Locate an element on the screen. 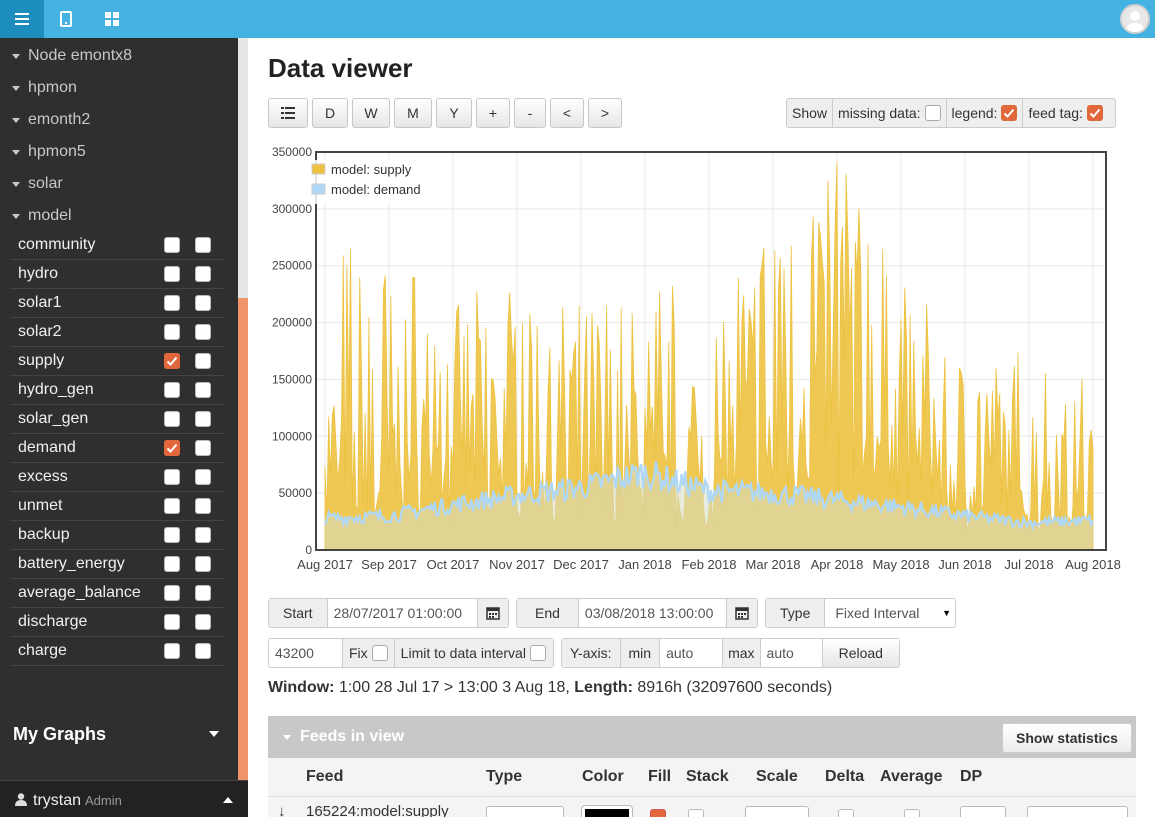 The width and height of the screenshot is (1155, 817). missing-data-option: missing data: is located at coordinates (890, 113).